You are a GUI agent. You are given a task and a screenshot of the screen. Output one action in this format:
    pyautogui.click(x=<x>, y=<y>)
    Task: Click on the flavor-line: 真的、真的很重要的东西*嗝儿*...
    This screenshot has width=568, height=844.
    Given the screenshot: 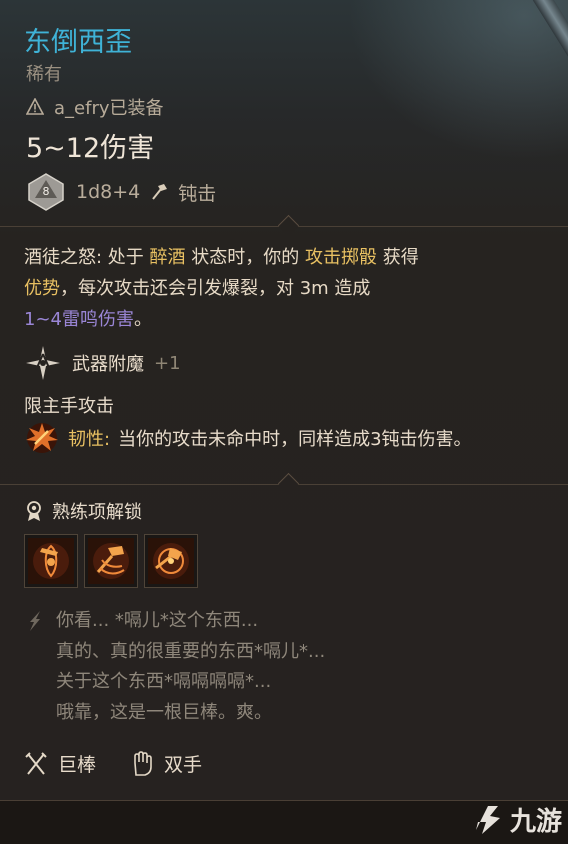 What is the action you would take?
    pyautogui.click(x=191, y=651)
    